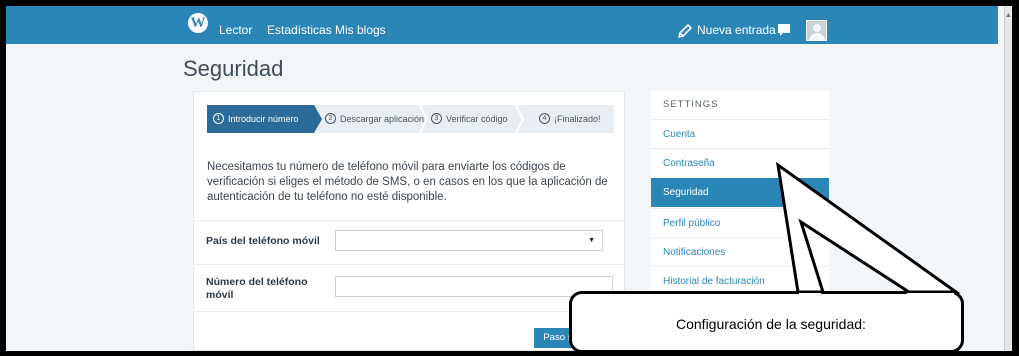 This screenshot has width=1019, height=356. Describe the element at coordinates (263, 241) in the screenshot. I see `country-label: País del teléfono móvil` at that location.